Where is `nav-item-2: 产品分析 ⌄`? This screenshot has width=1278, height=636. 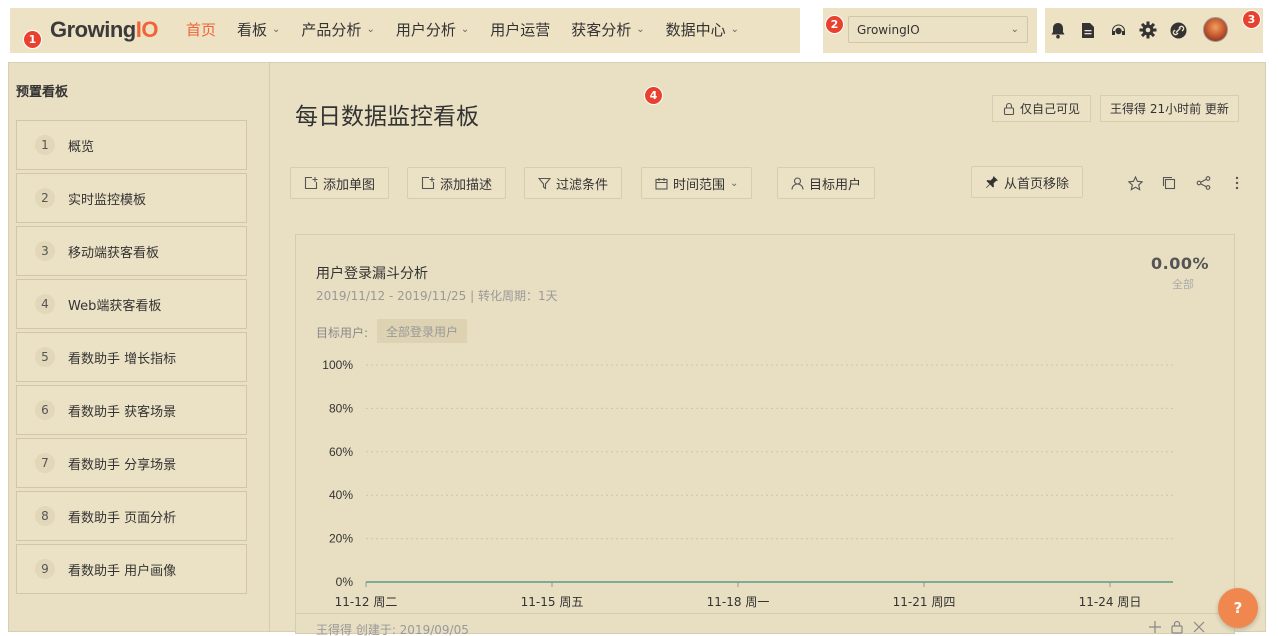 nav-item-2: 产品分析 ⌄ is located at coordinates (337, 29).